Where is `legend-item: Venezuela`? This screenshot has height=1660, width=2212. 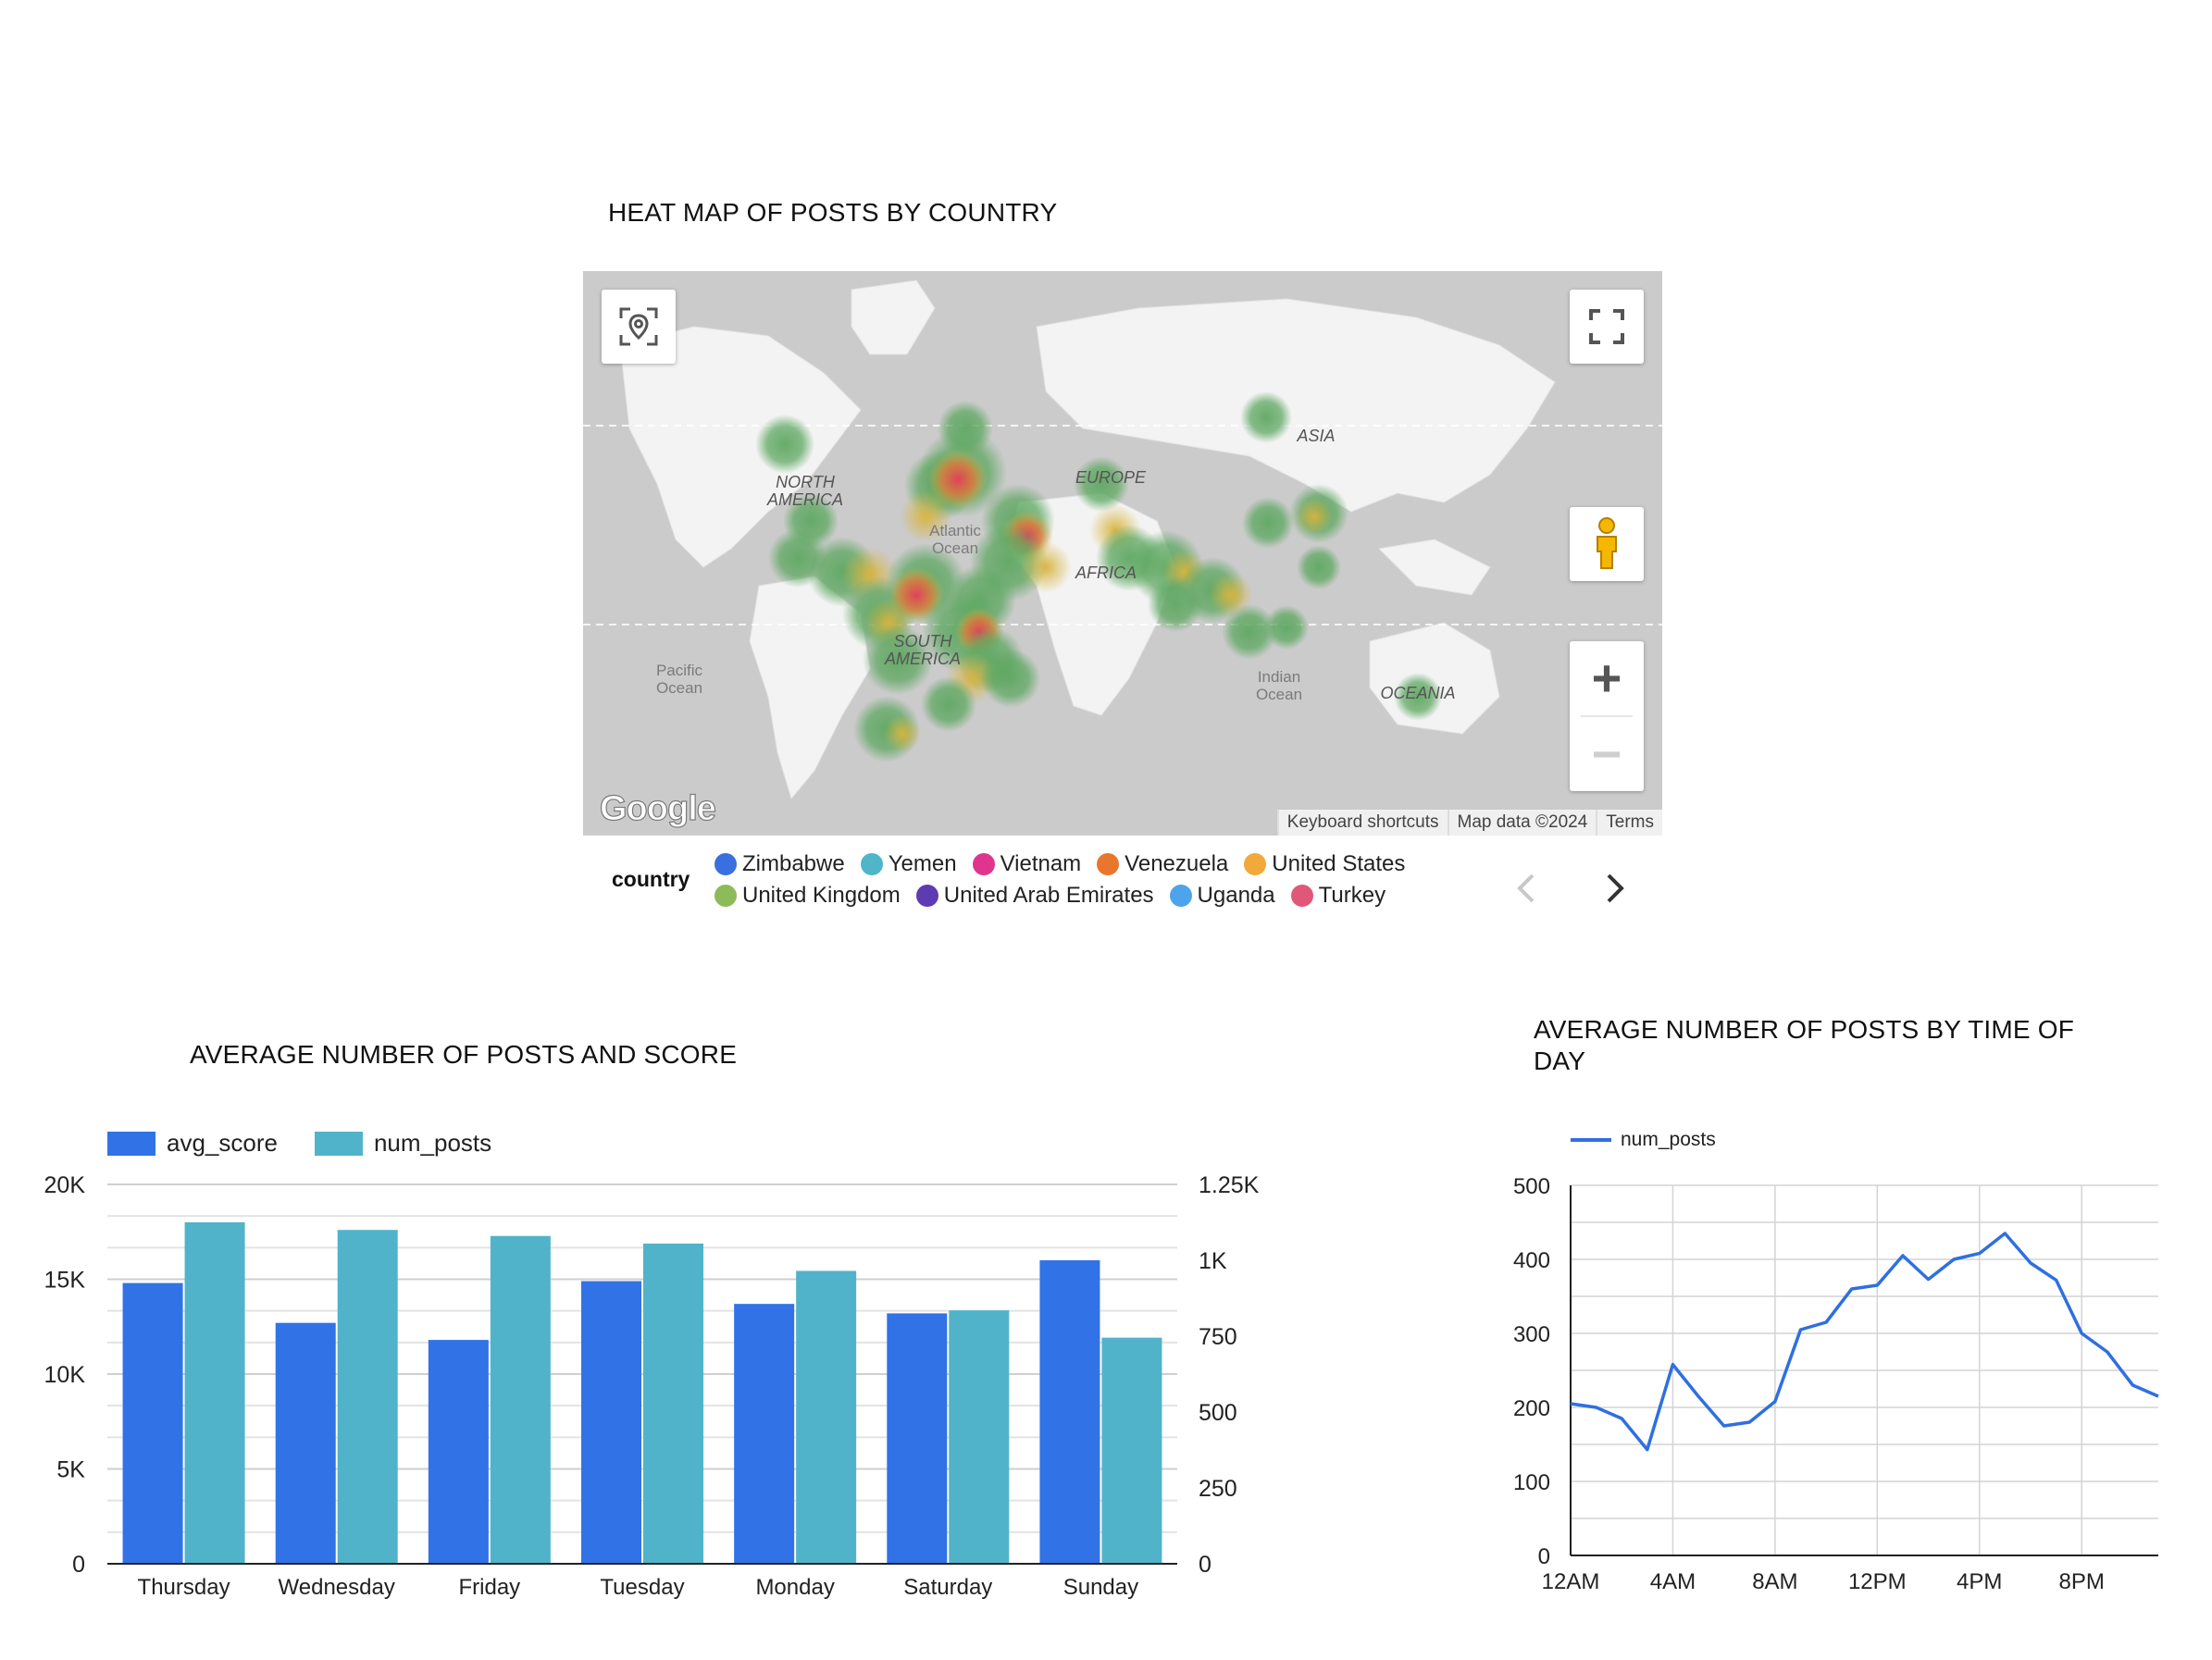
legend-item: Venezuela is located at coordinates (1162, 864).